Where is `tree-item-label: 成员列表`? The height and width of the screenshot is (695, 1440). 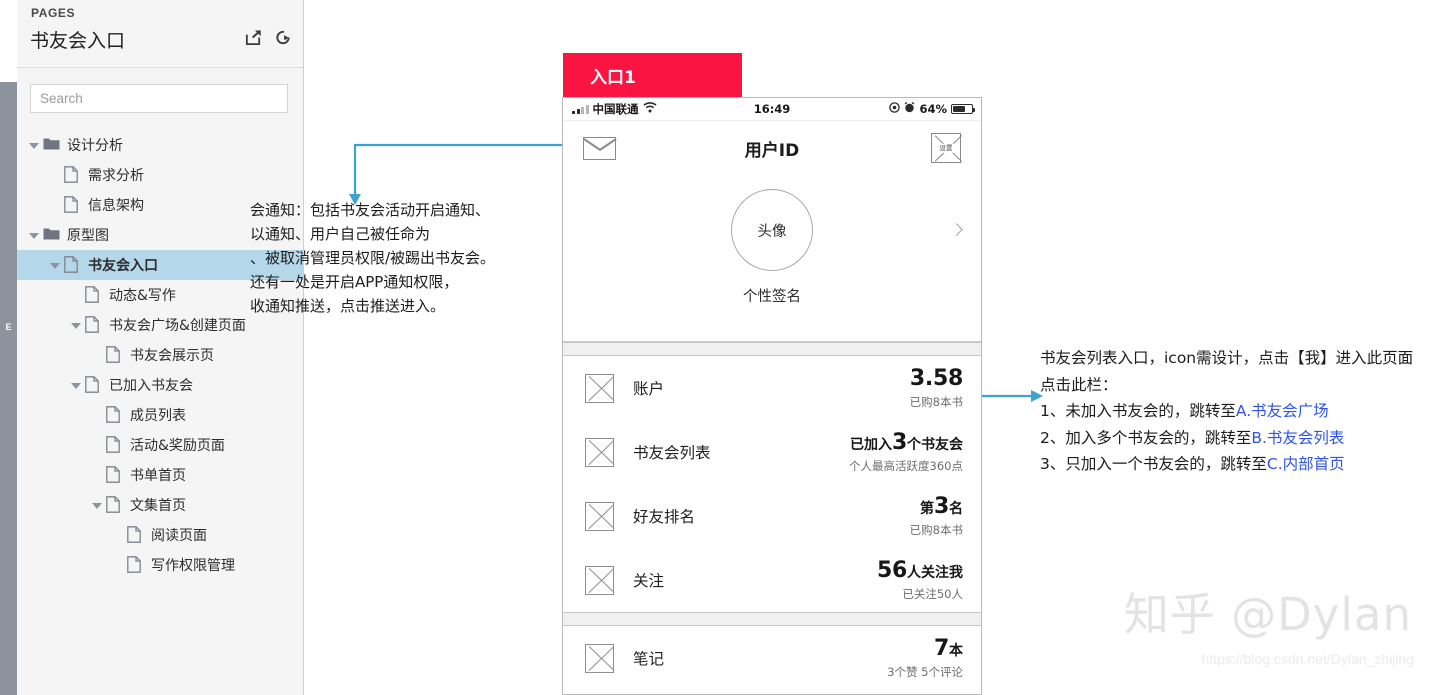
tree-item-label: 成员列表 is located at coordinates (158, 416).